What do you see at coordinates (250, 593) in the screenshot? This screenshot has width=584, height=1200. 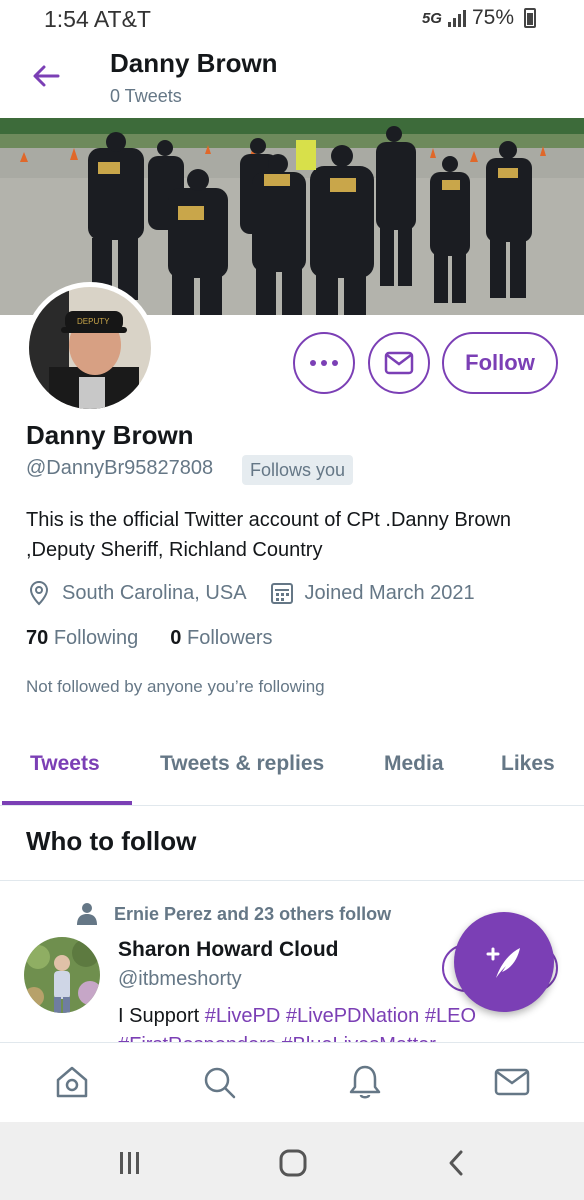 I see `profile-meta: South Carolina, USA Joined March 2021` at bounding box center [250, 593].